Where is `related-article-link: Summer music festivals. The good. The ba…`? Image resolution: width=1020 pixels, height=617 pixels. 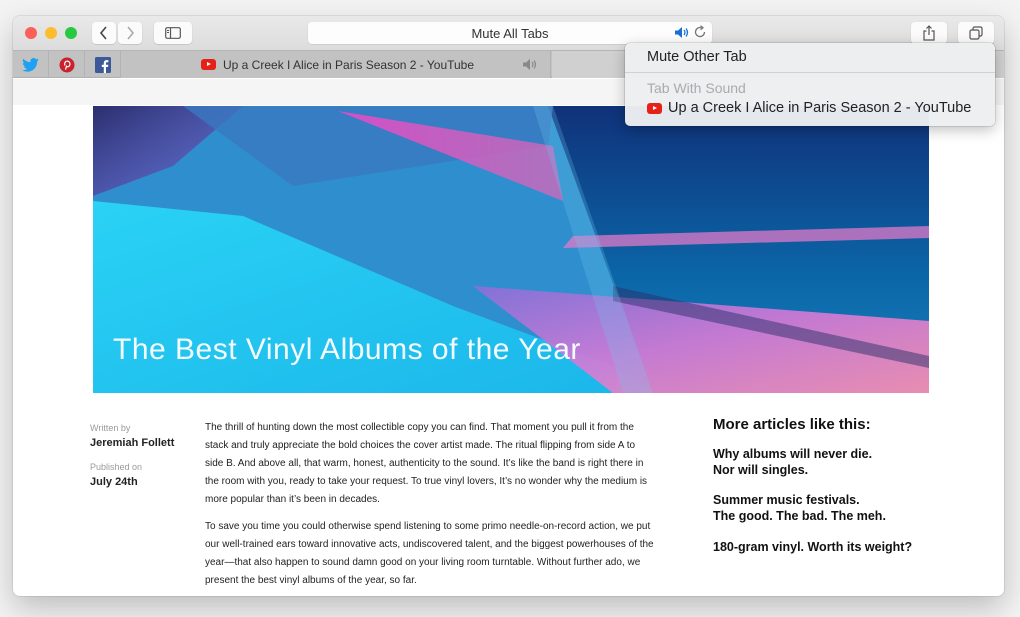
related-article-link: Summer music festivals. The good. The ba… is located at coordinates (799, 508).